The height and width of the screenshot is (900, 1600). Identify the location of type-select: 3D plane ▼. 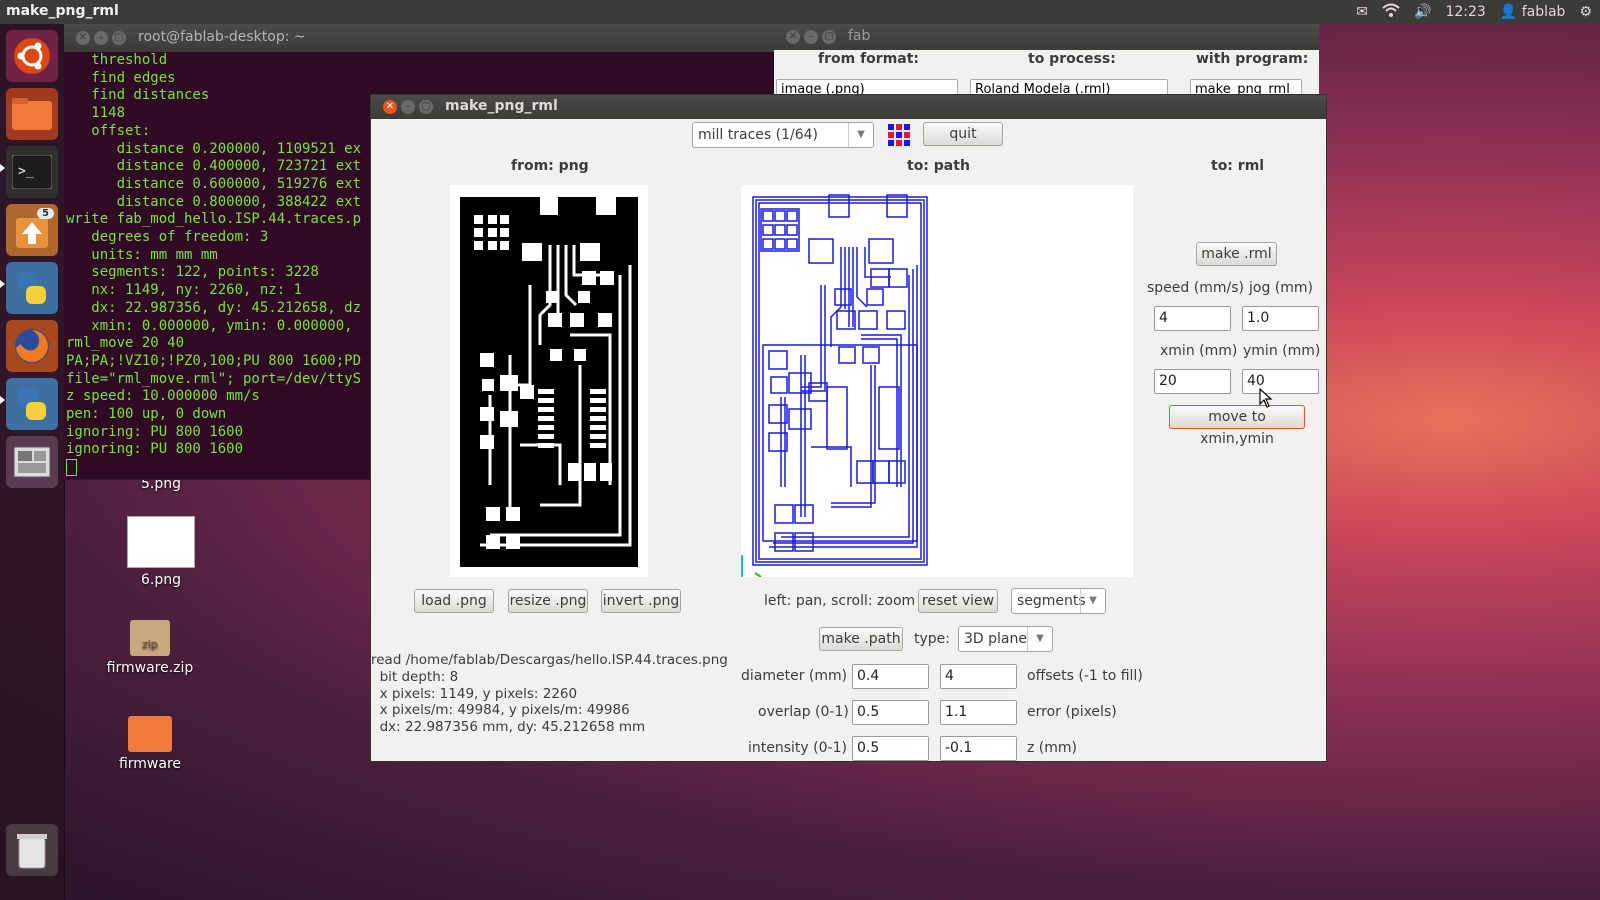
(1005, 639).